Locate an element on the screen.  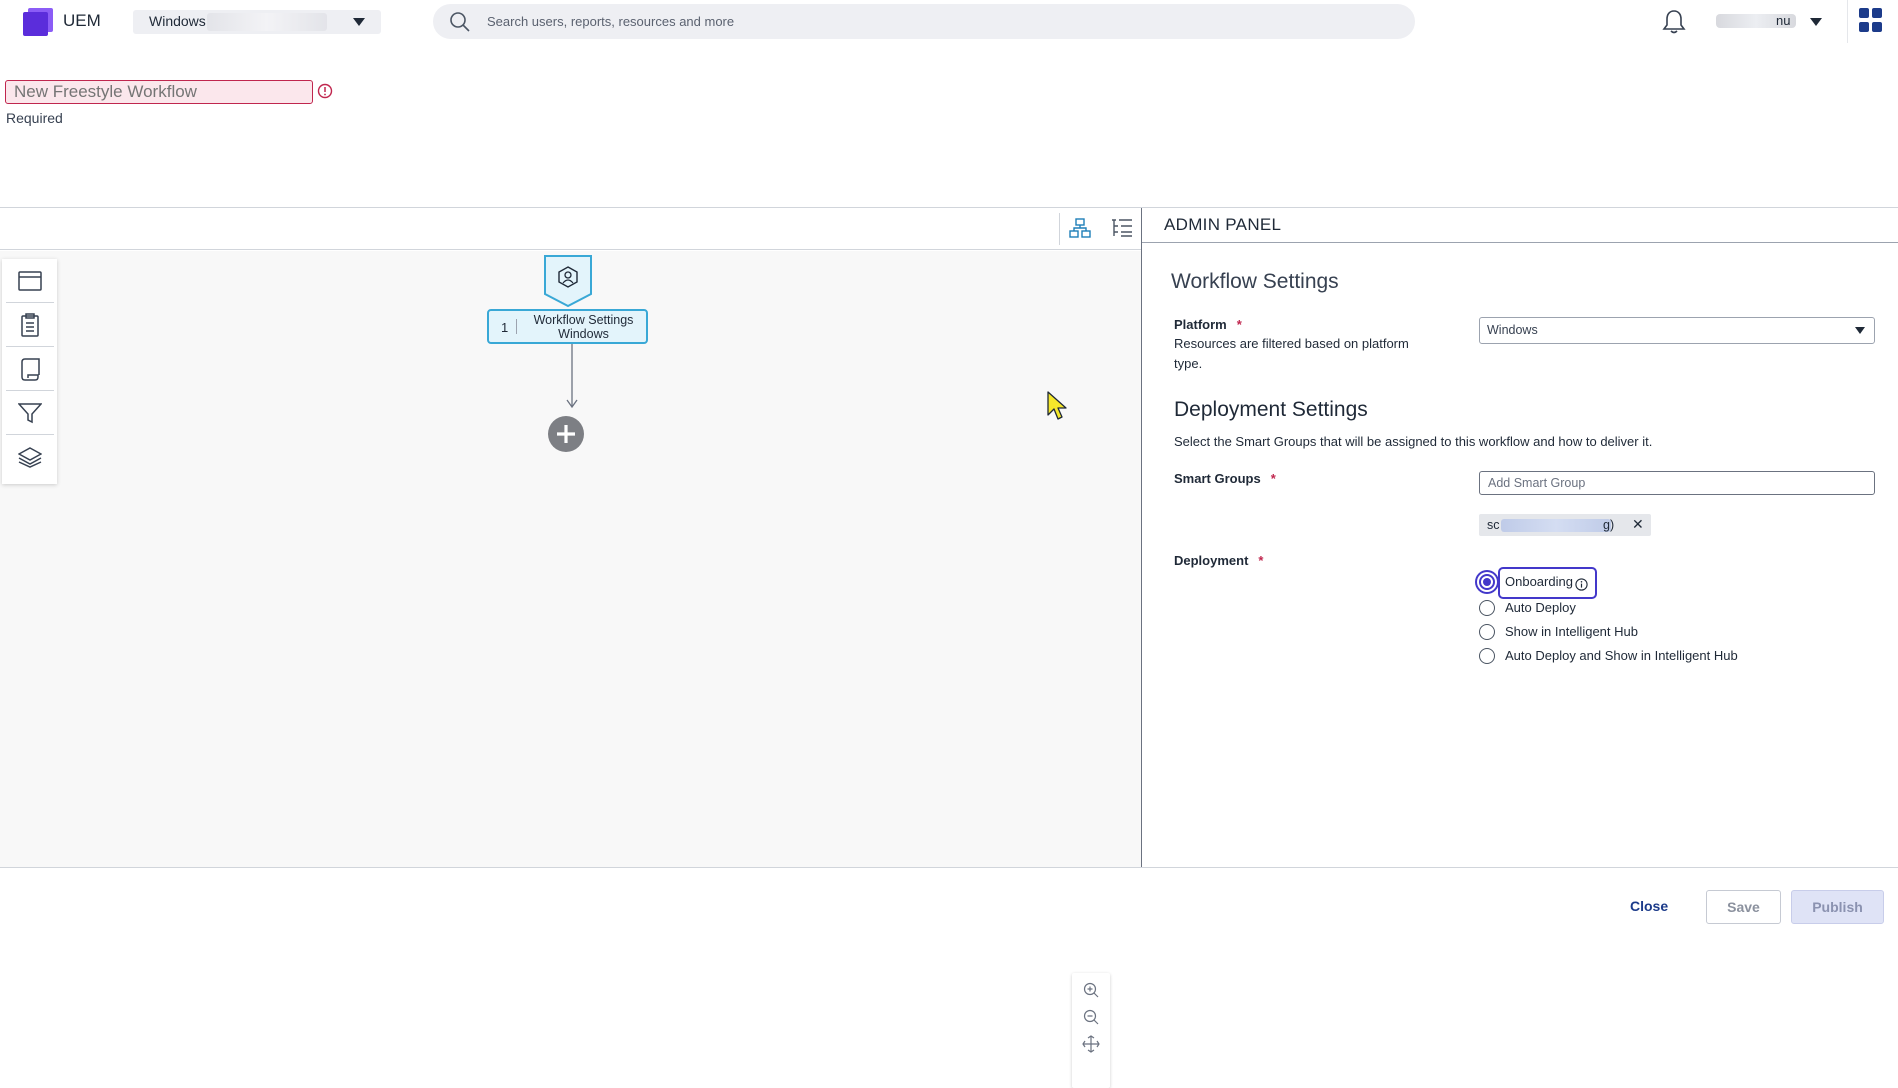
org-name-redacted is located at coordinates (267, 22).